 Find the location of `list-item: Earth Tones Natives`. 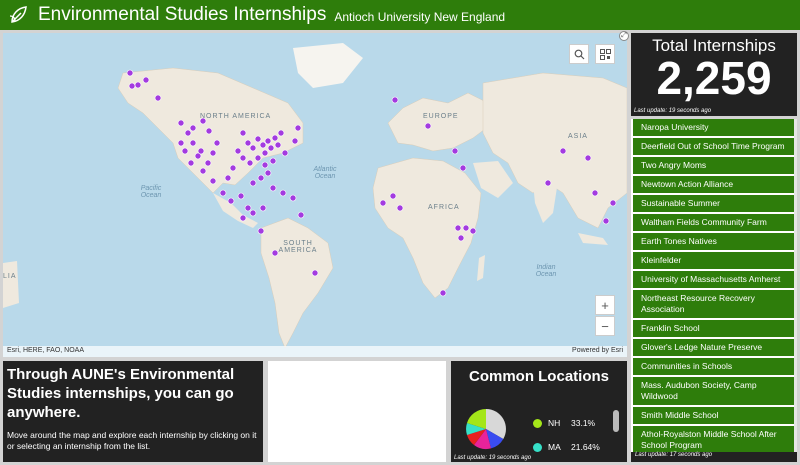

list-item: Earth Tones Natives is located at coordinates (713, 241).